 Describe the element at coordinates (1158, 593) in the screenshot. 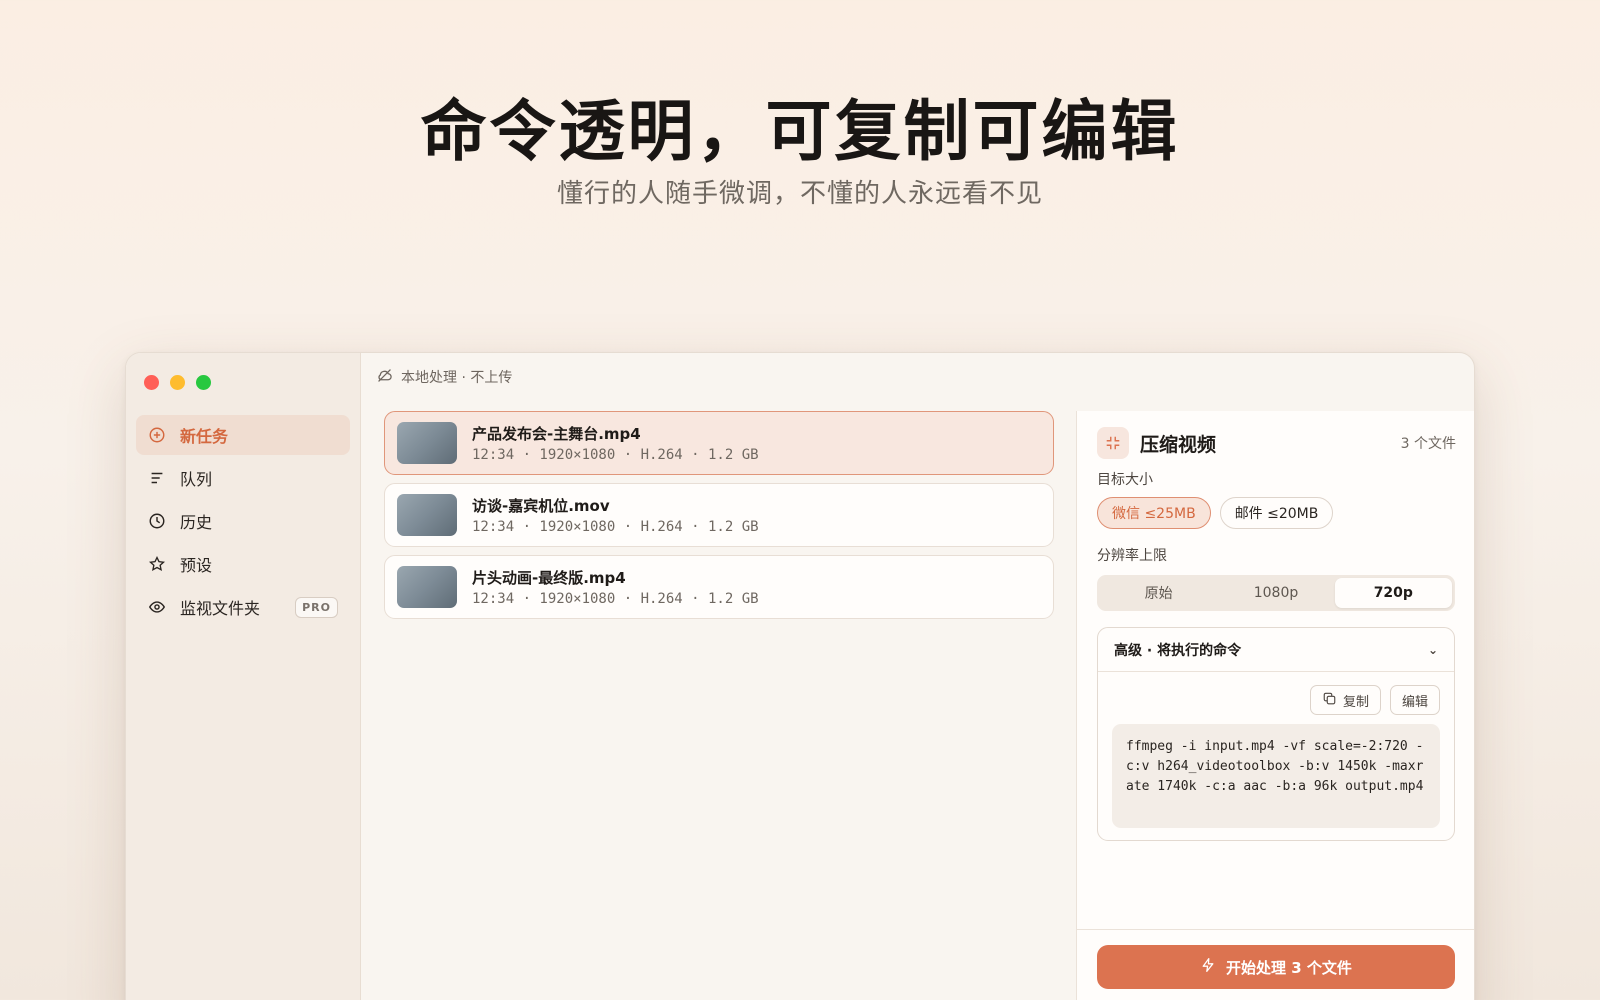

I see `resolution-option-original: 原始` at that location.